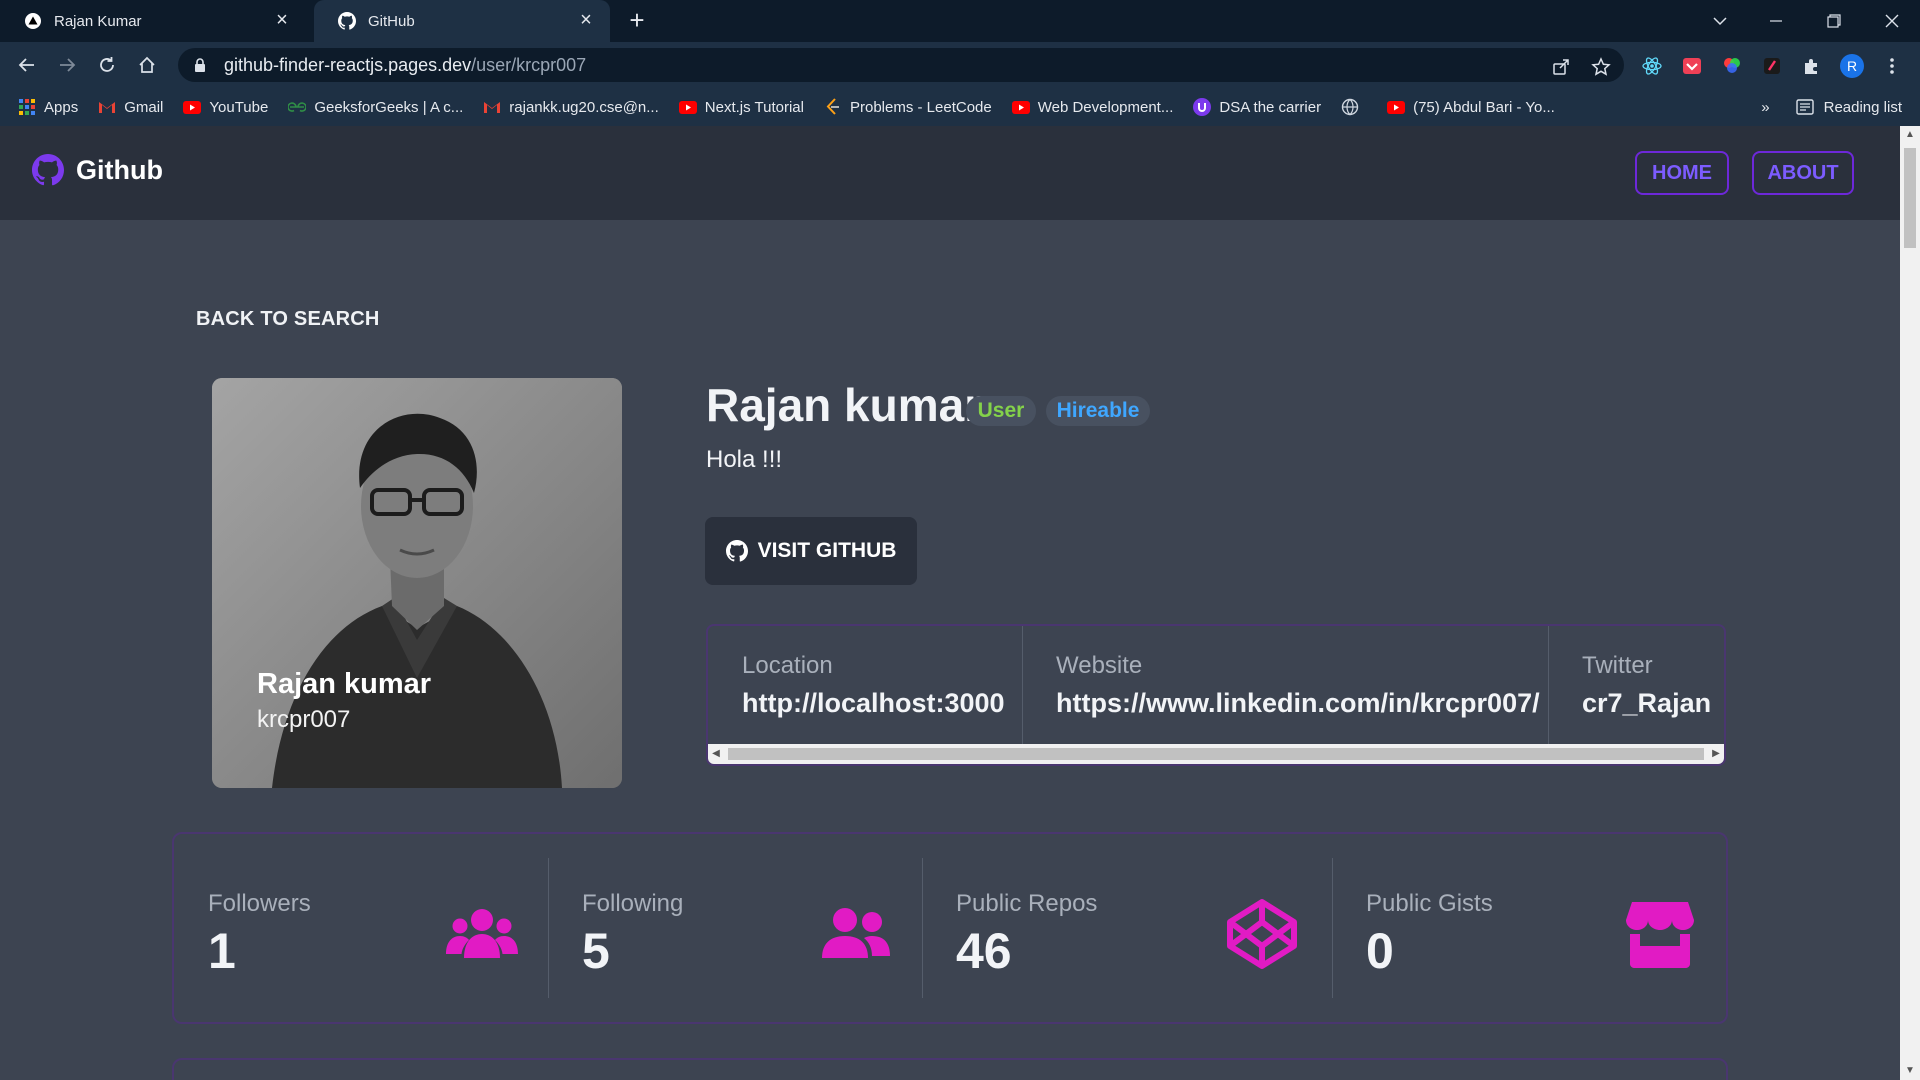 This screenshot has height=1080, width=1920. Describe the element at coordinates (33, 21) in the screenshot. I see `vercel-triangle-icon` at that location.